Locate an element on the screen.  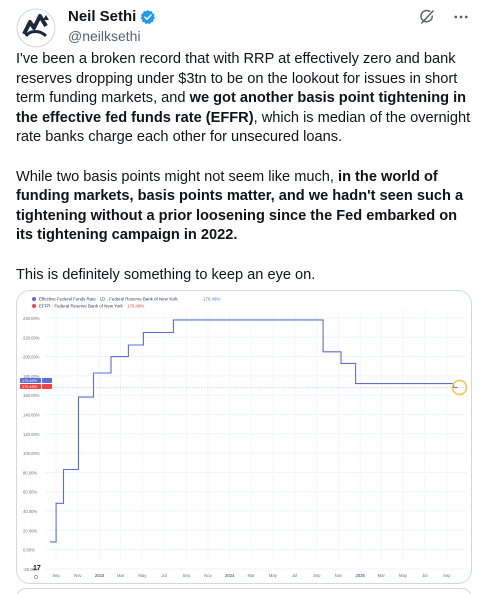
grok-icon is located at coordinates (427, 17).